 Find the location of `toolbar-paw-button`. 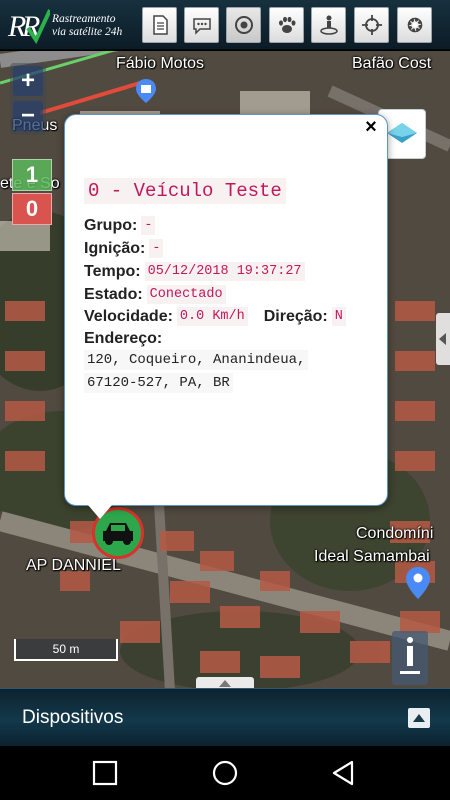

toolbar-paw-button is located at coordinates (286, 25).